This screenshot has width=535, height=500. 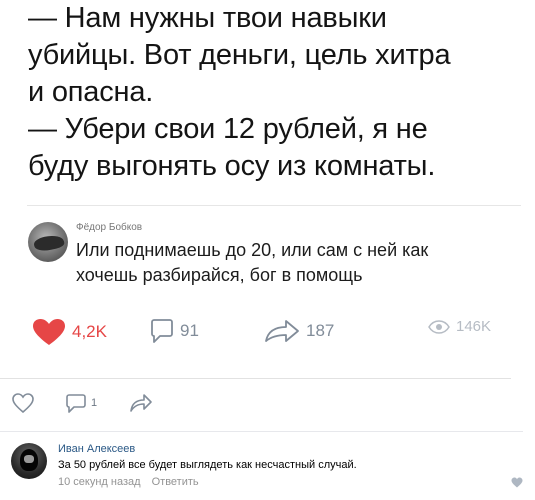 What do you see at coordinates (175, 482) in the screenshot?
I see `reply-button: Ответить` at bounding box center [175, 482].